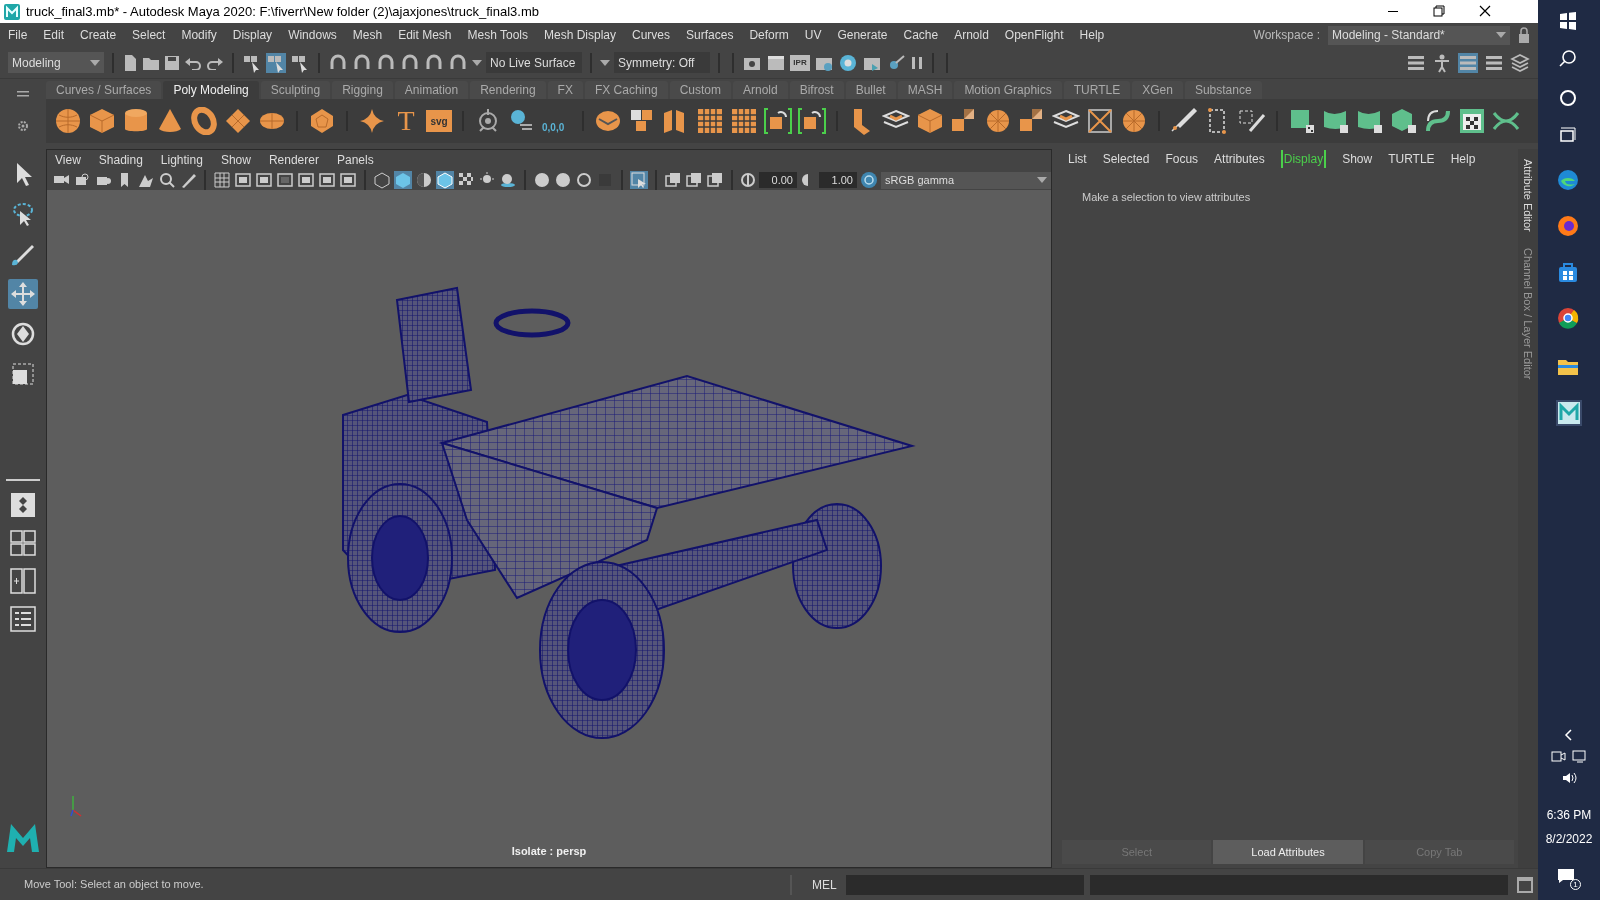  Describe the element at coordinates (921, 35) in the screenshot. I see `menu-item: Cache` at that location.